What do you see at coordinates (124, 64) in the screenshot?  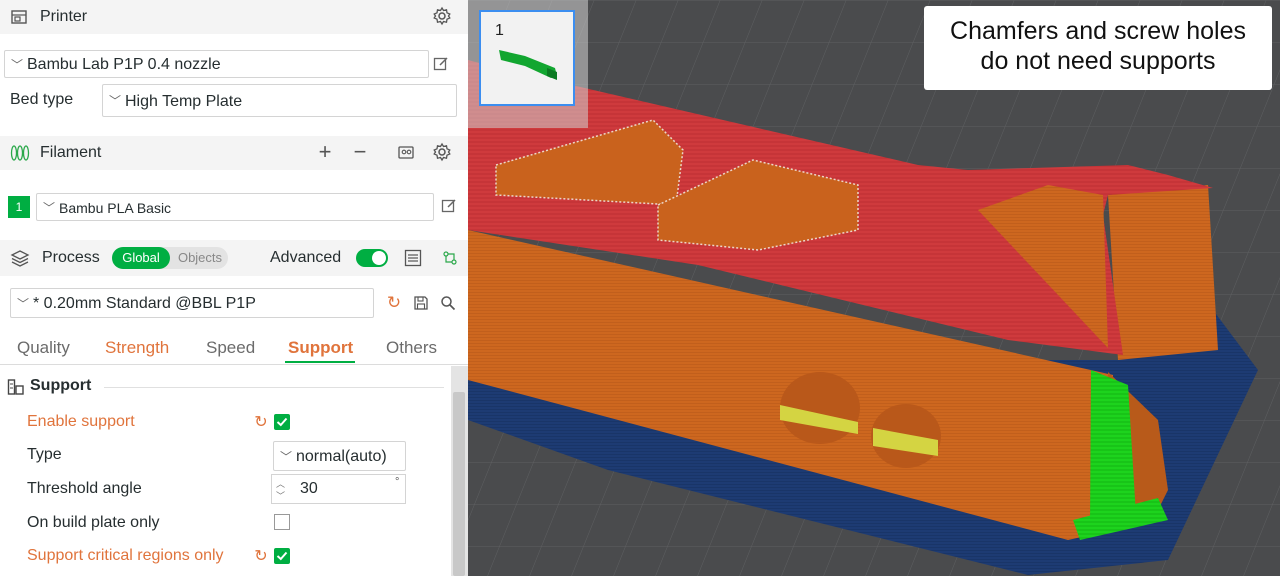 I see `printer-preset-value: Bambu Lab P1P 0.4 nozzle` at bounding box center [124, 64].